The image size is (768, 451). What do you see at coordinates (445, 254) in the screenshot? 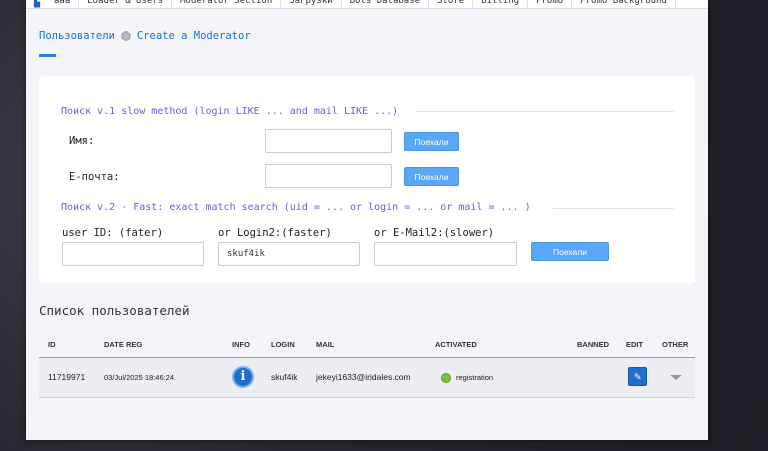
I see `mail-input` at bounding box center [445, 254].